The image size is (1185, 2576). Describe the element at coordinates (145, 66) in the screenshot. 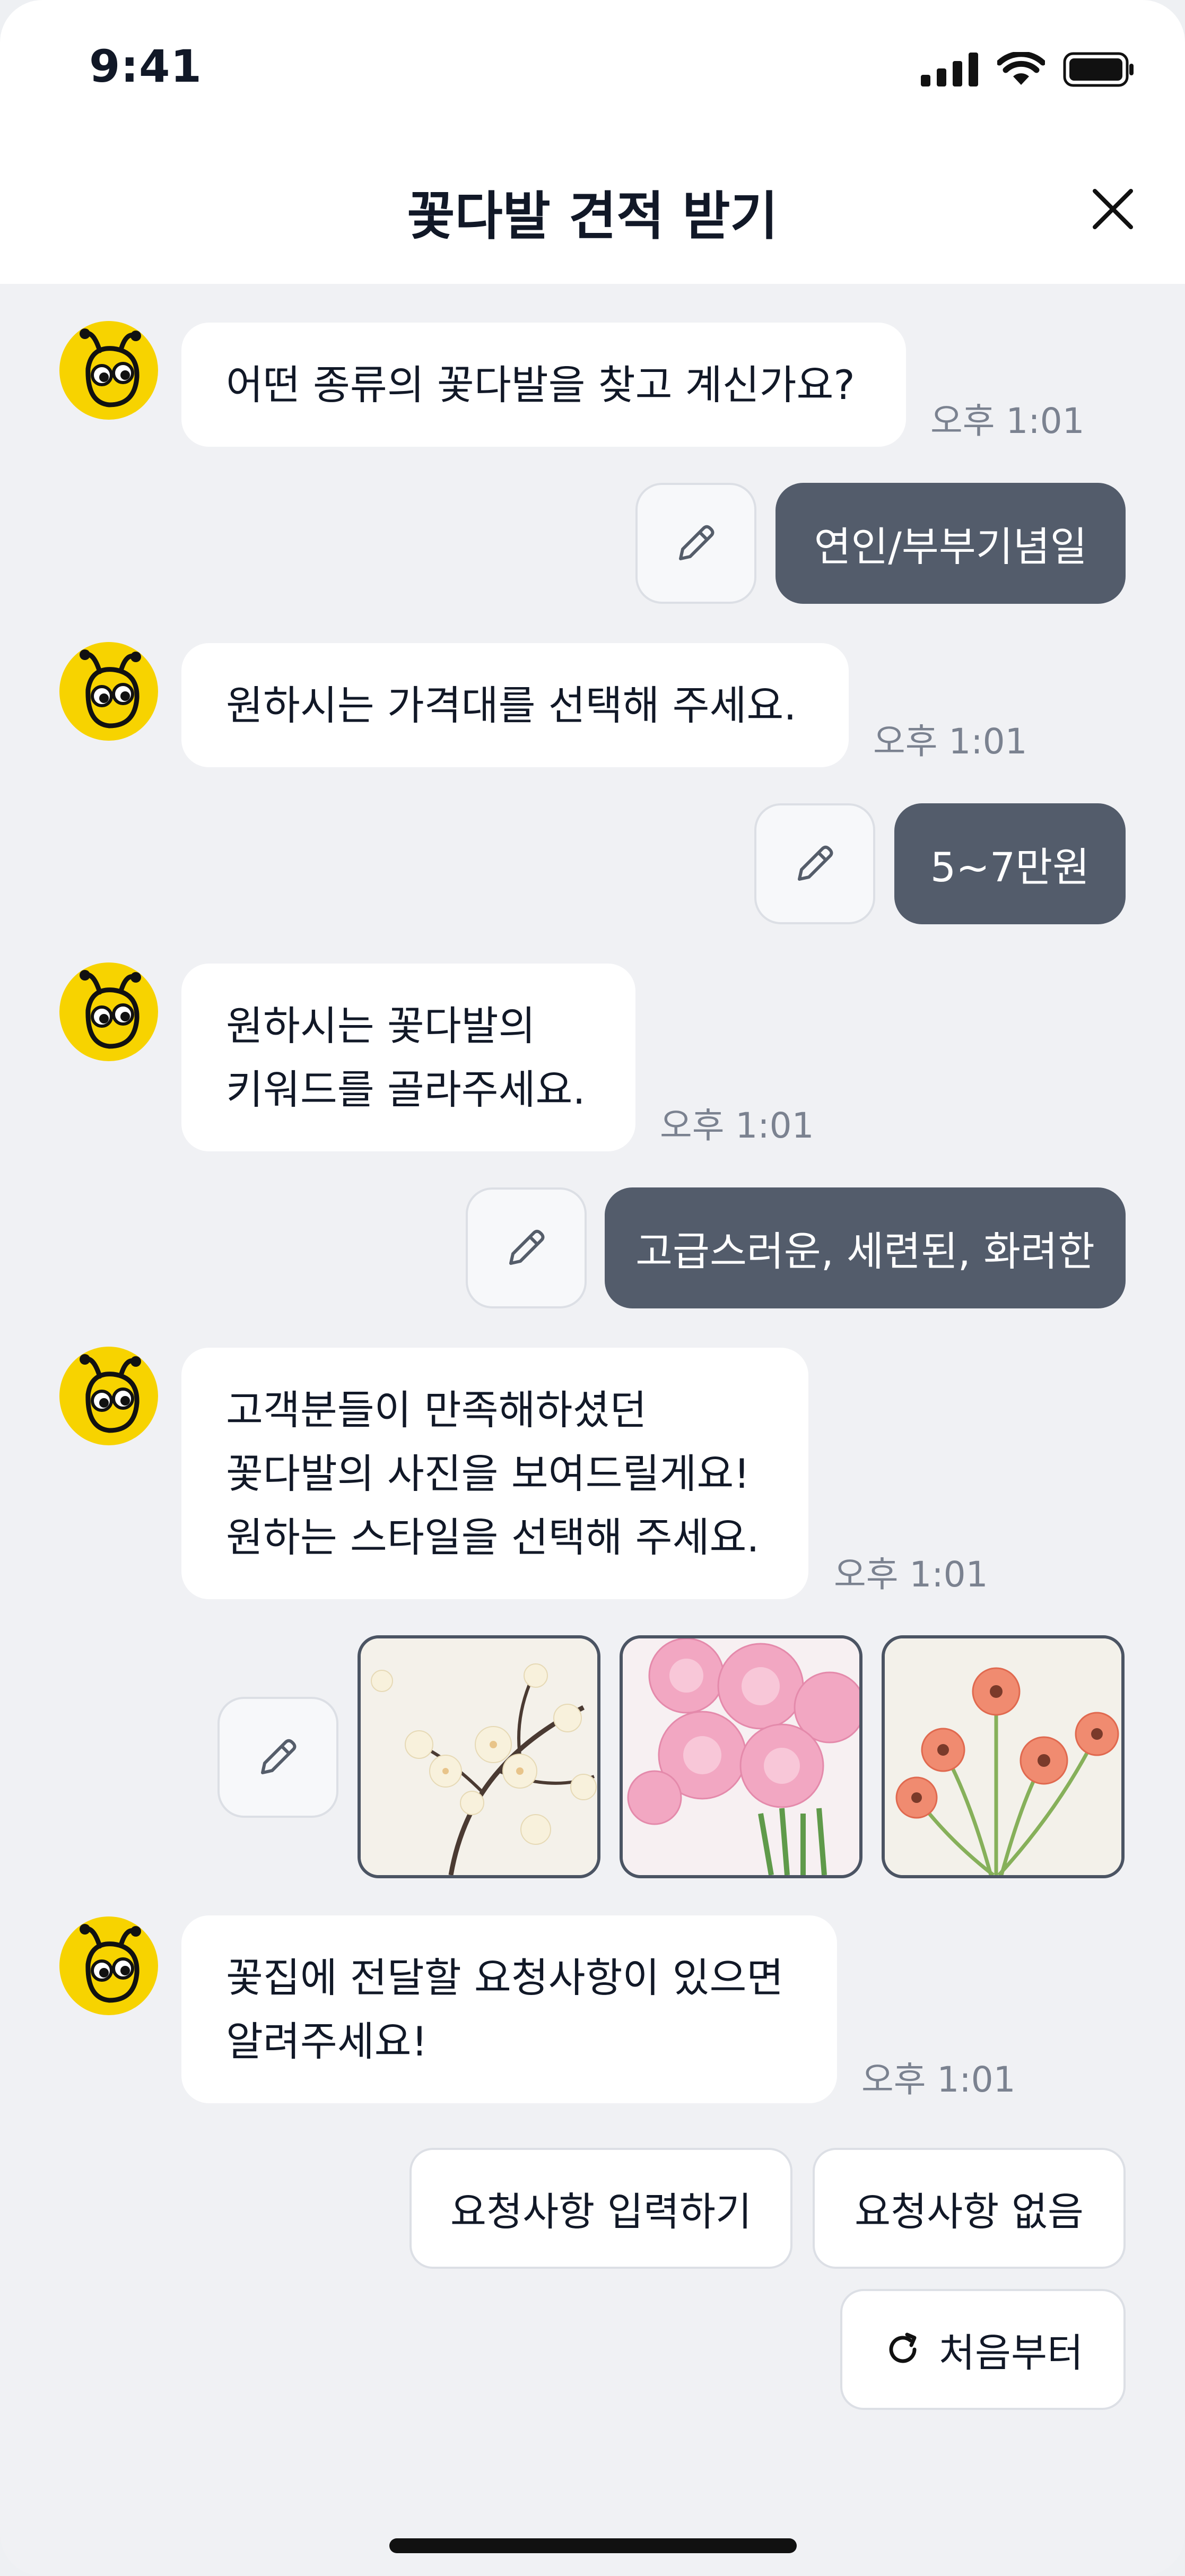

I see `status-time: 9:41` at that location.